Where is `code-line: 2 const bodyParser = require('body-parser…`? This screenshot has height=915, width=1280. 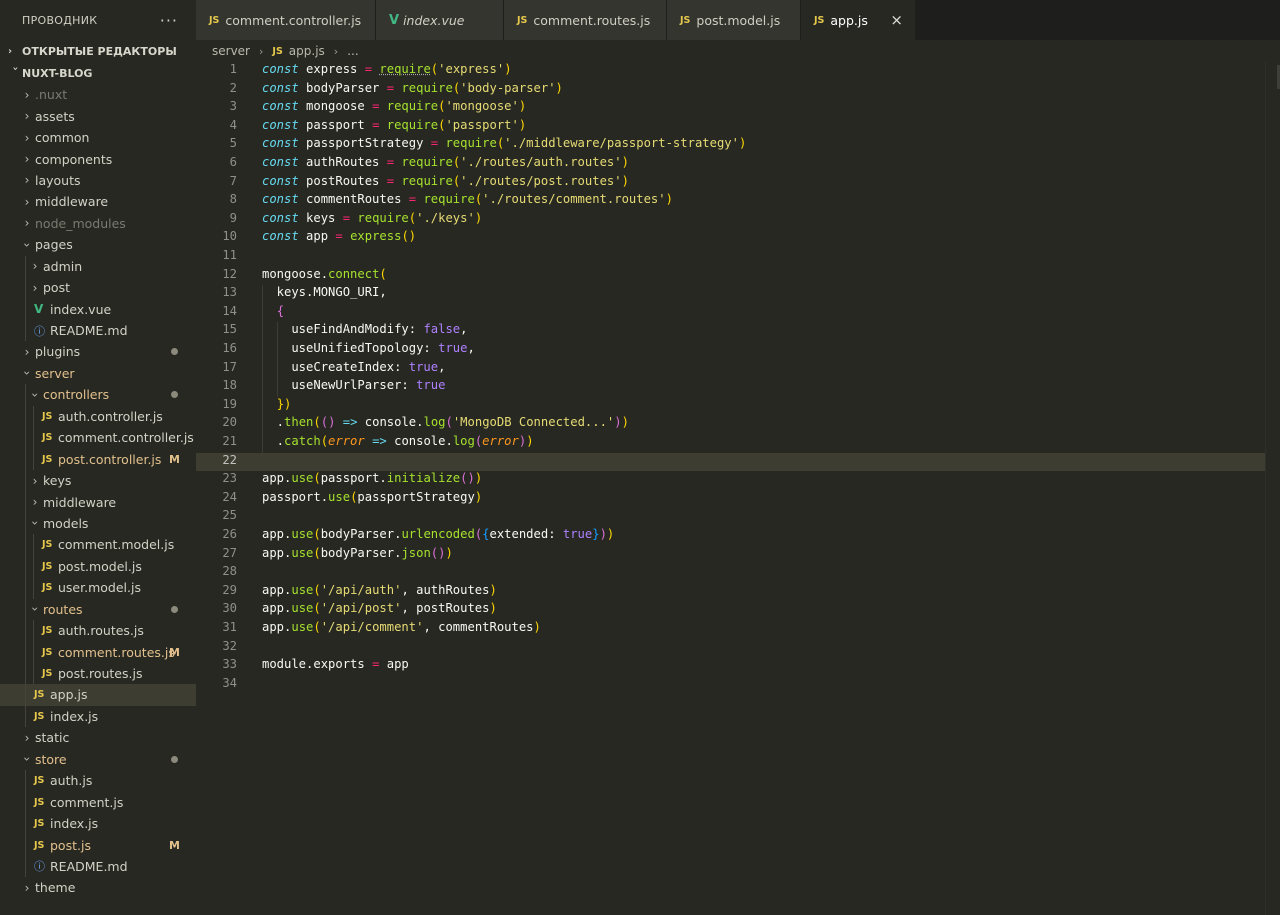
code-line: 2 const bodyParser = require('body-parser… is located at coordinates (738, 90).